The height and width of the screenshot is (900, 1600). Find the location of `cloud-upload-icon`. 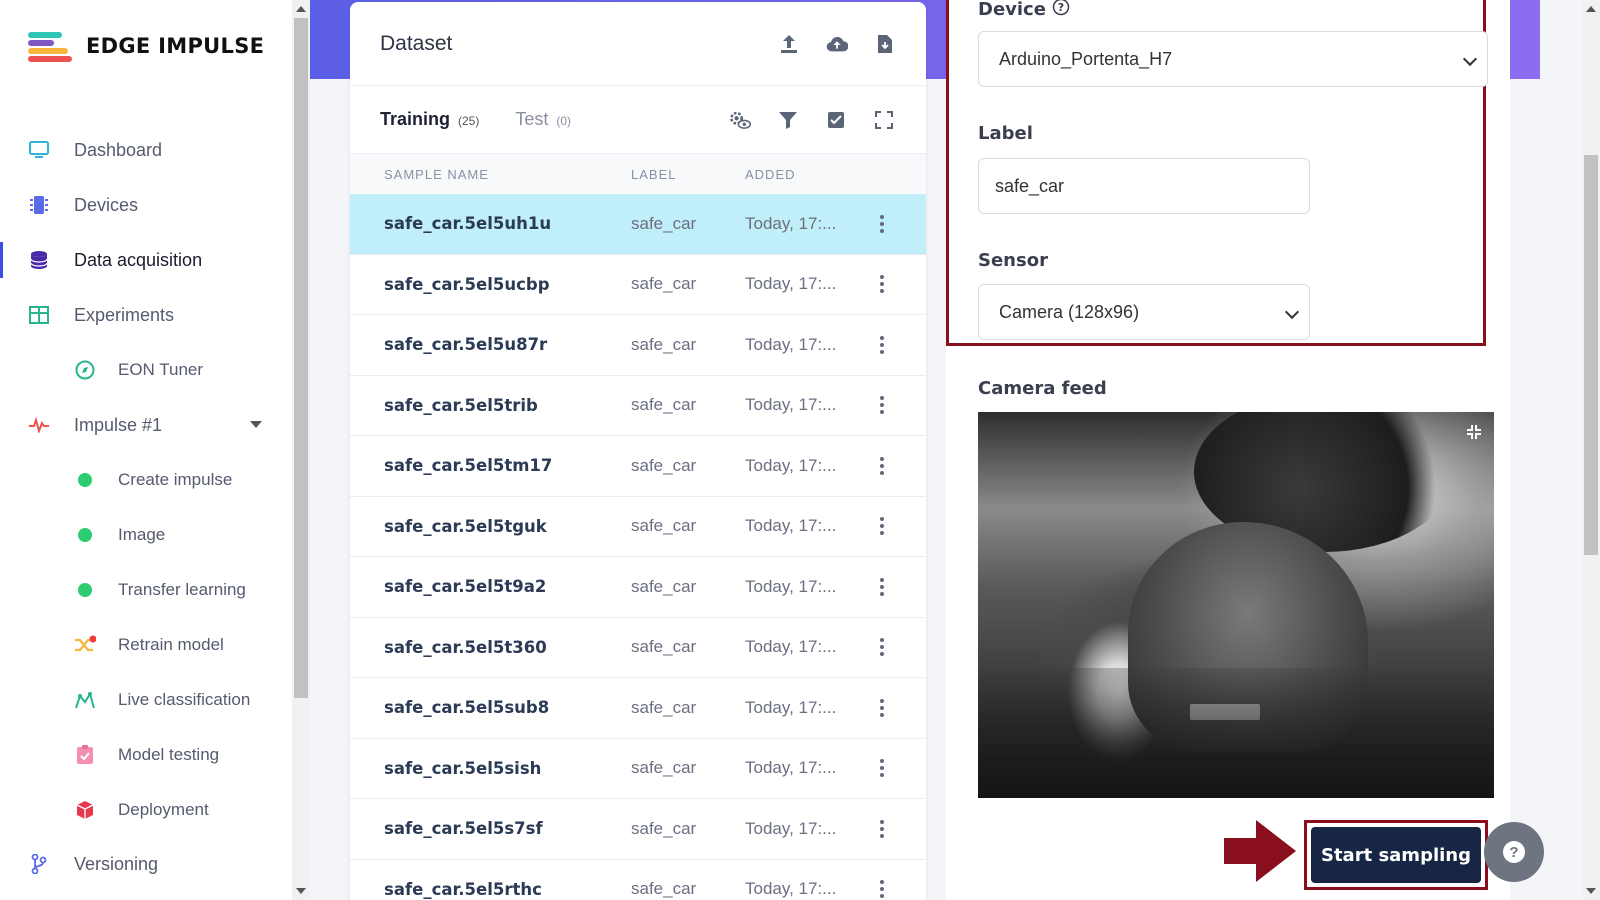

cloud-upload-icon is located at coordinates (837, 44).